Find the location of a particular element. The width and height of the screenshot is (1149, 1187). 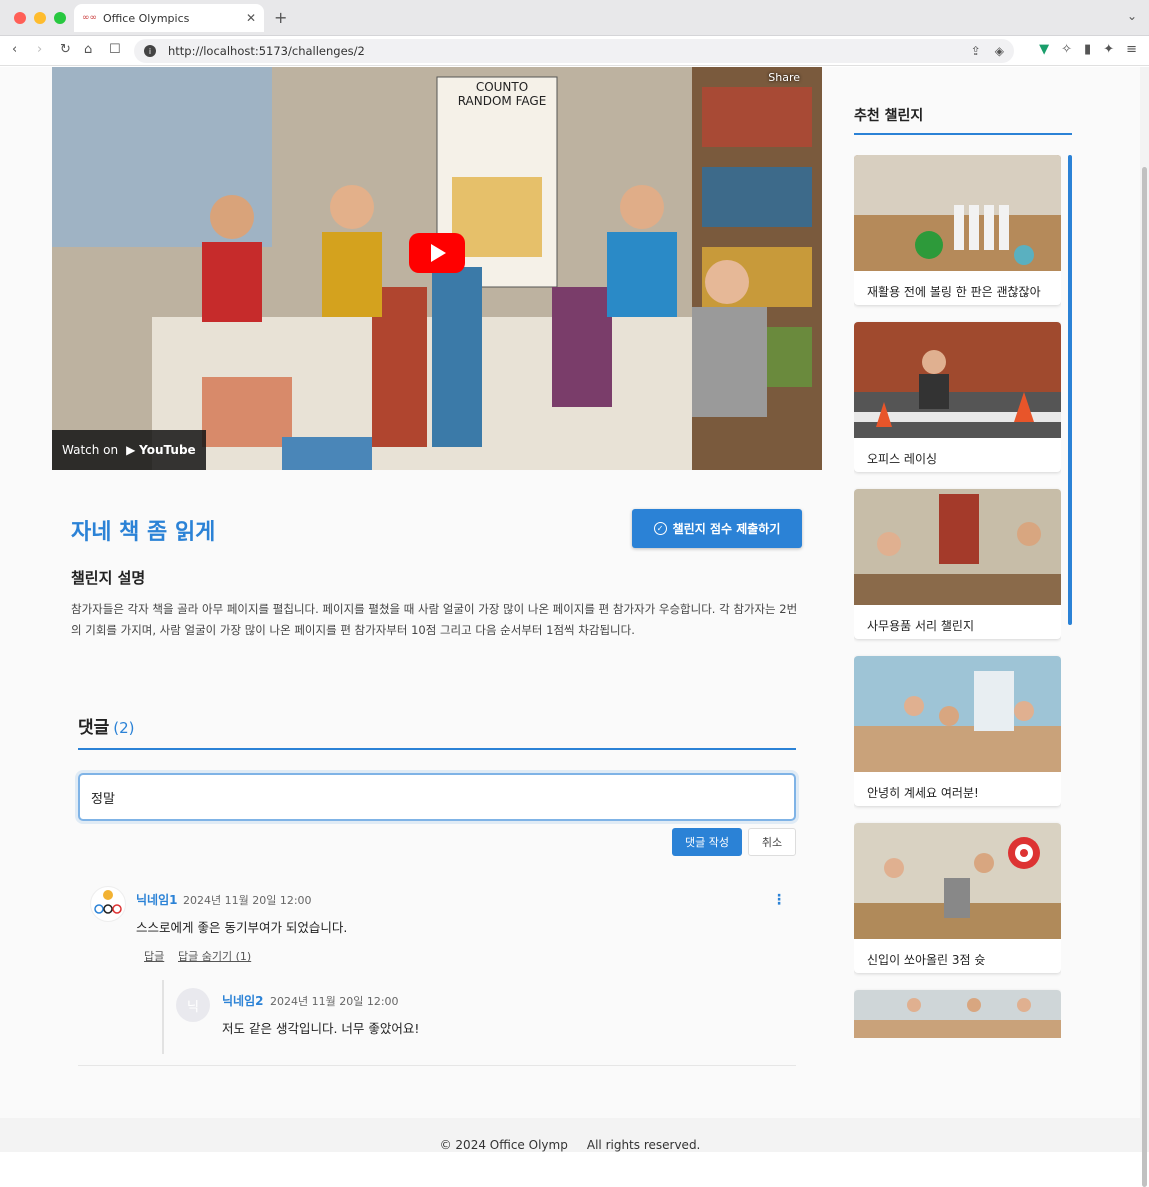

recommended-card: 오피스 레이싱 is located at coordinates (957, 397).